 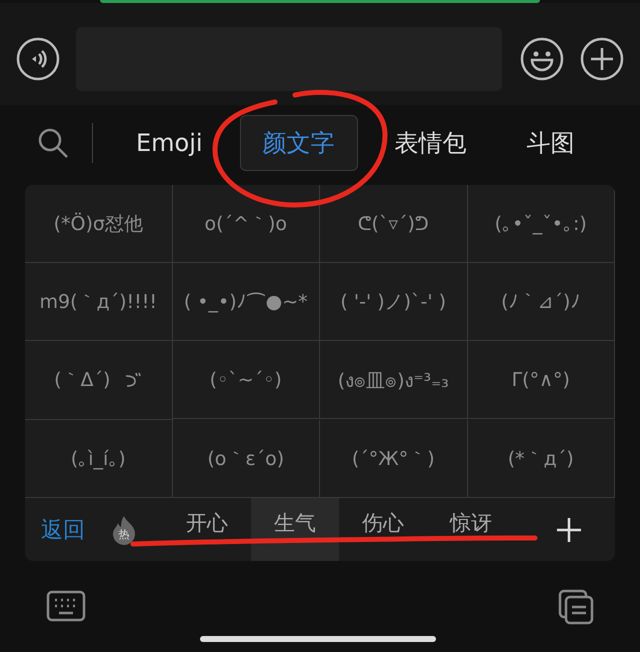 I want to click on search-icon, so click(x=53, y=143).